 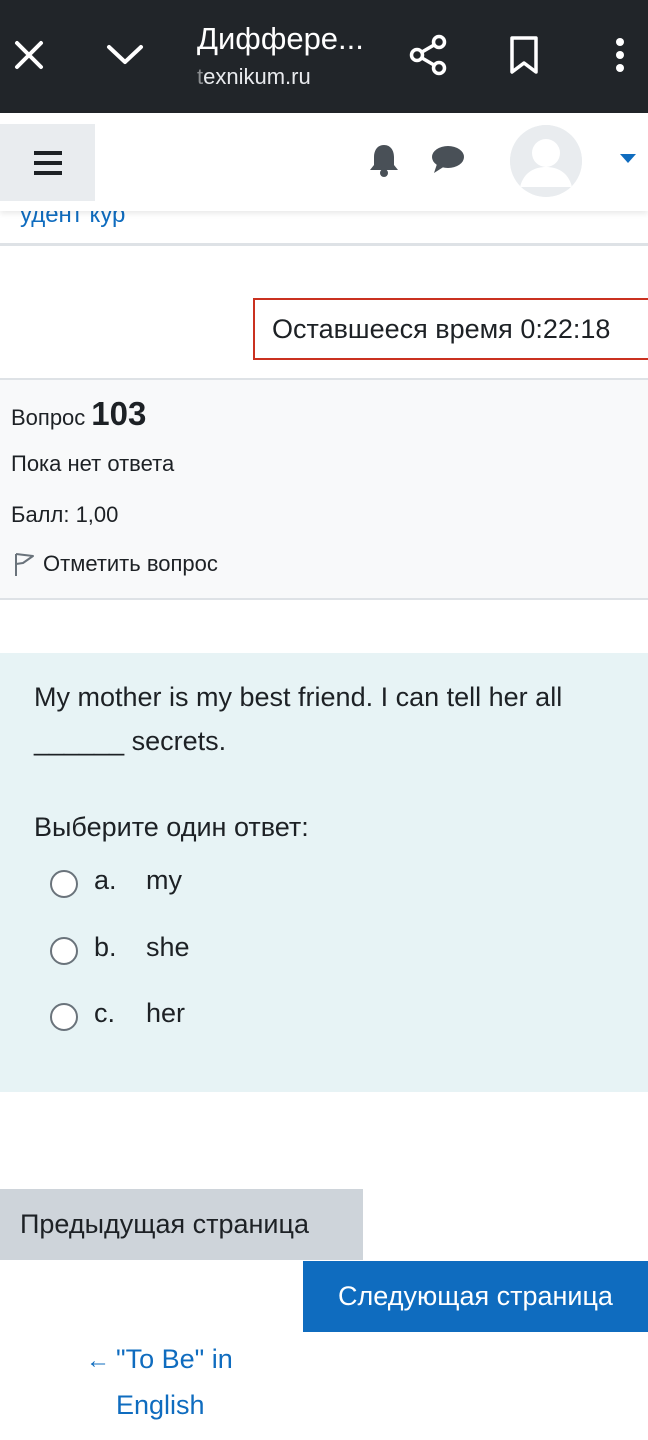 What do you see at coordinates (324, 244) in the screenshot?
I see `divider` at bounding box center [324, 244].